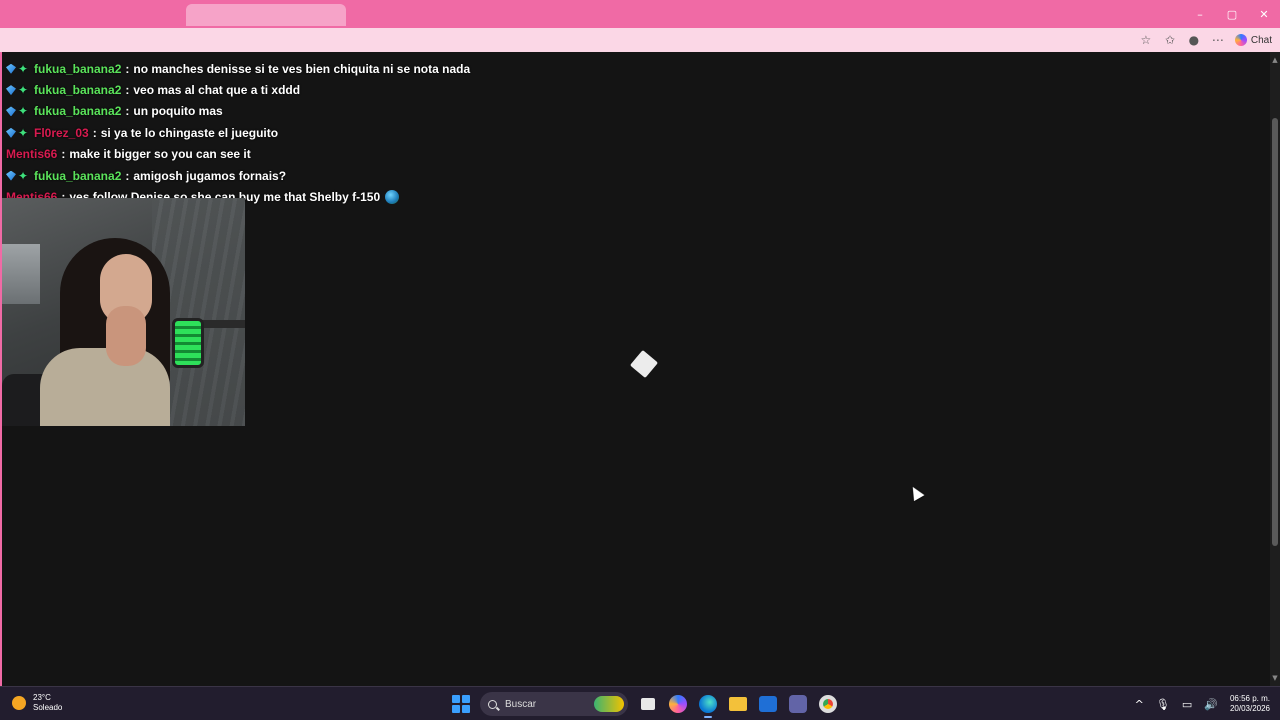  What do you see at coordinates (768, 704) in the screenshot?
I see `mail-icon` at bounding box center [768, 704].